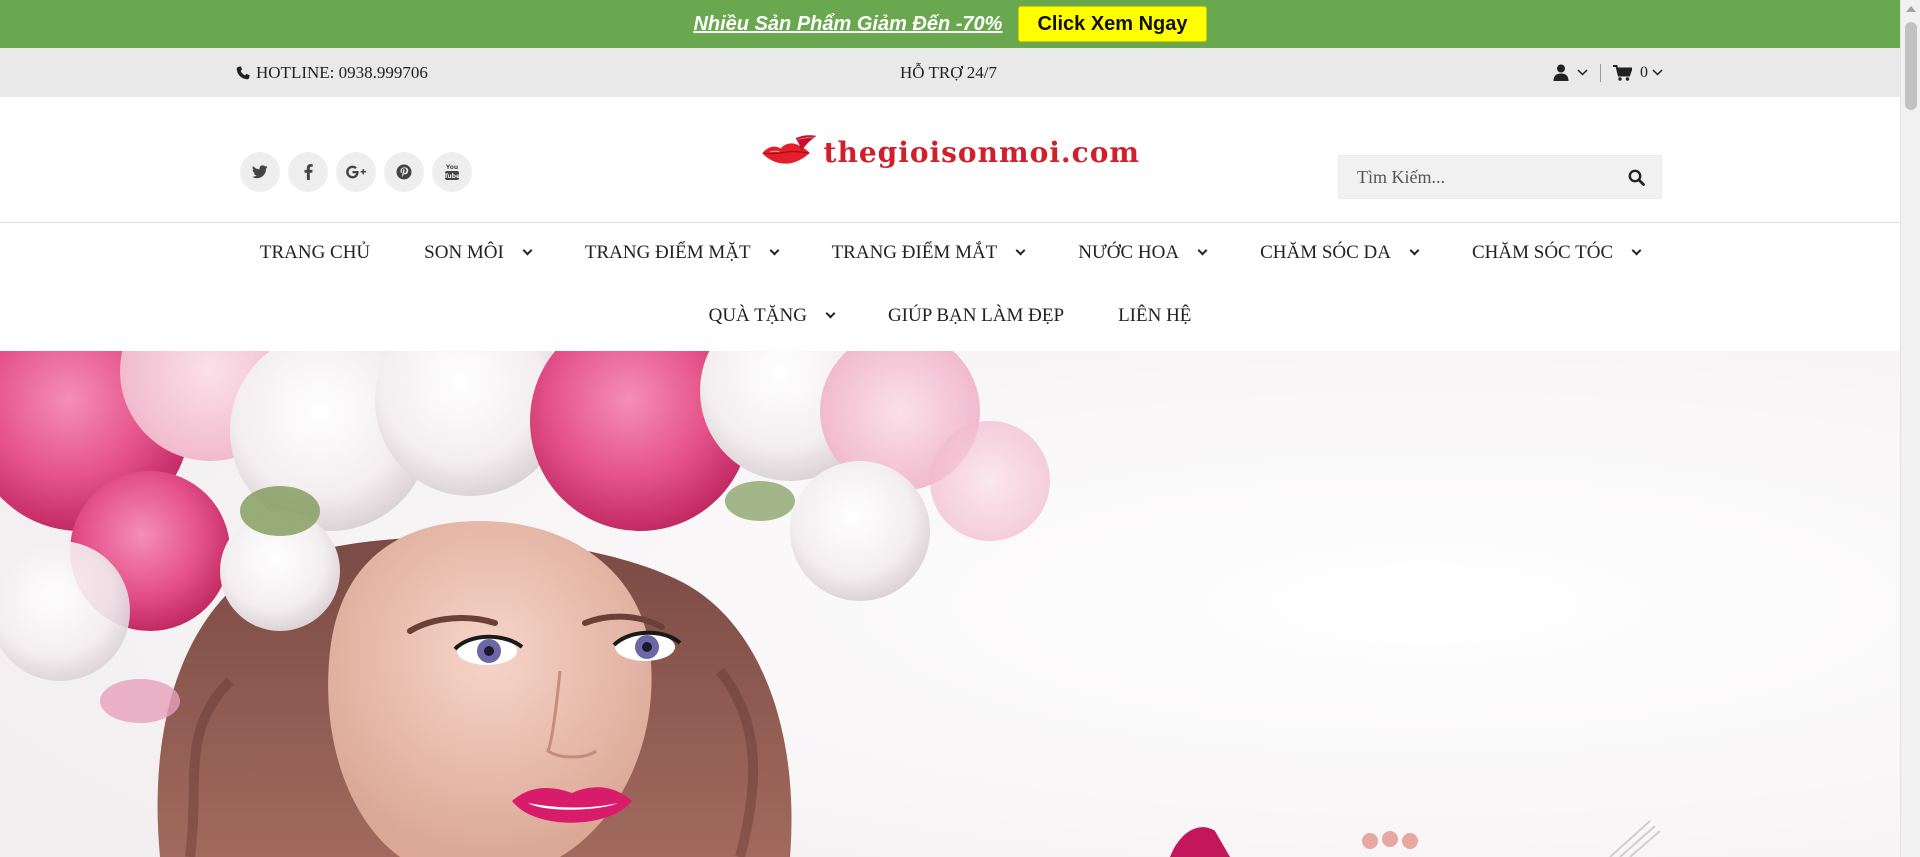  I want to click on site-header: You Tube thegioisonmoi.com, so click(950, 160).